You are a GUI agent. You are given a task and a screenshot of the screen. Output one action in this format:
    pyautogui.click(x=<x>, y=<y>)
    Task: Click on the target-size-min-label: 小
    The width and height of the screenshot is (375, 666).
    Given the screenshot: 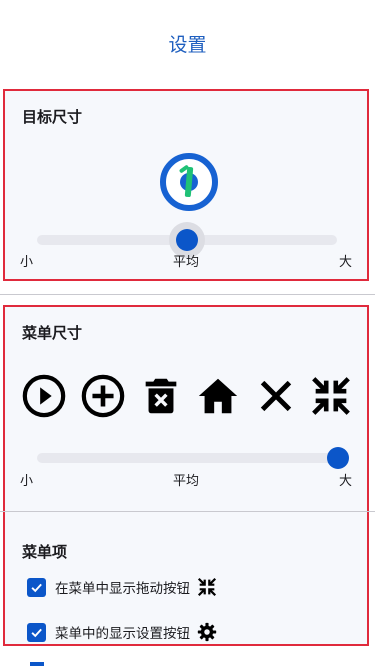 What is the action you would take?
    pyautogui.click(x=27, y=262)
    